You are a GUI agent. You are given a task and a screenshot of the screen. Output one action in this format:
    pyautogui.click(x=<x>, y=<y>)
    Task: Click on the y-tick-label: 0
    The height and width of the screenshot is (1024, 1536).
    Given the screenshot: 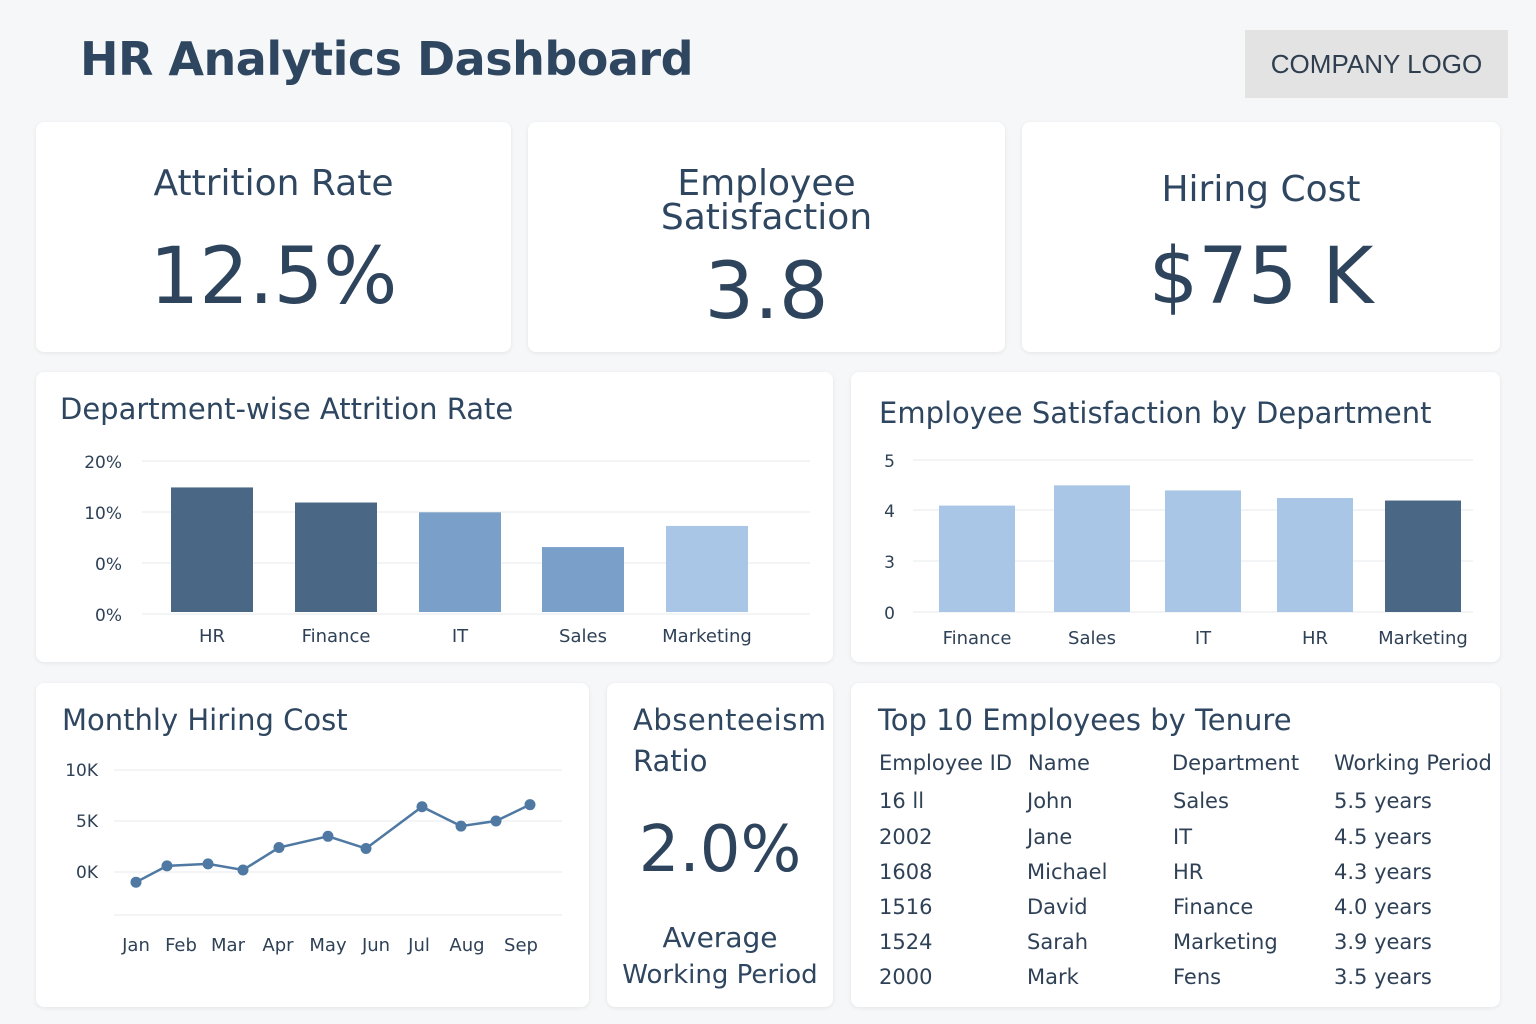 What is the action you would take?
    pyautogui.click(x=889, y=614)
    